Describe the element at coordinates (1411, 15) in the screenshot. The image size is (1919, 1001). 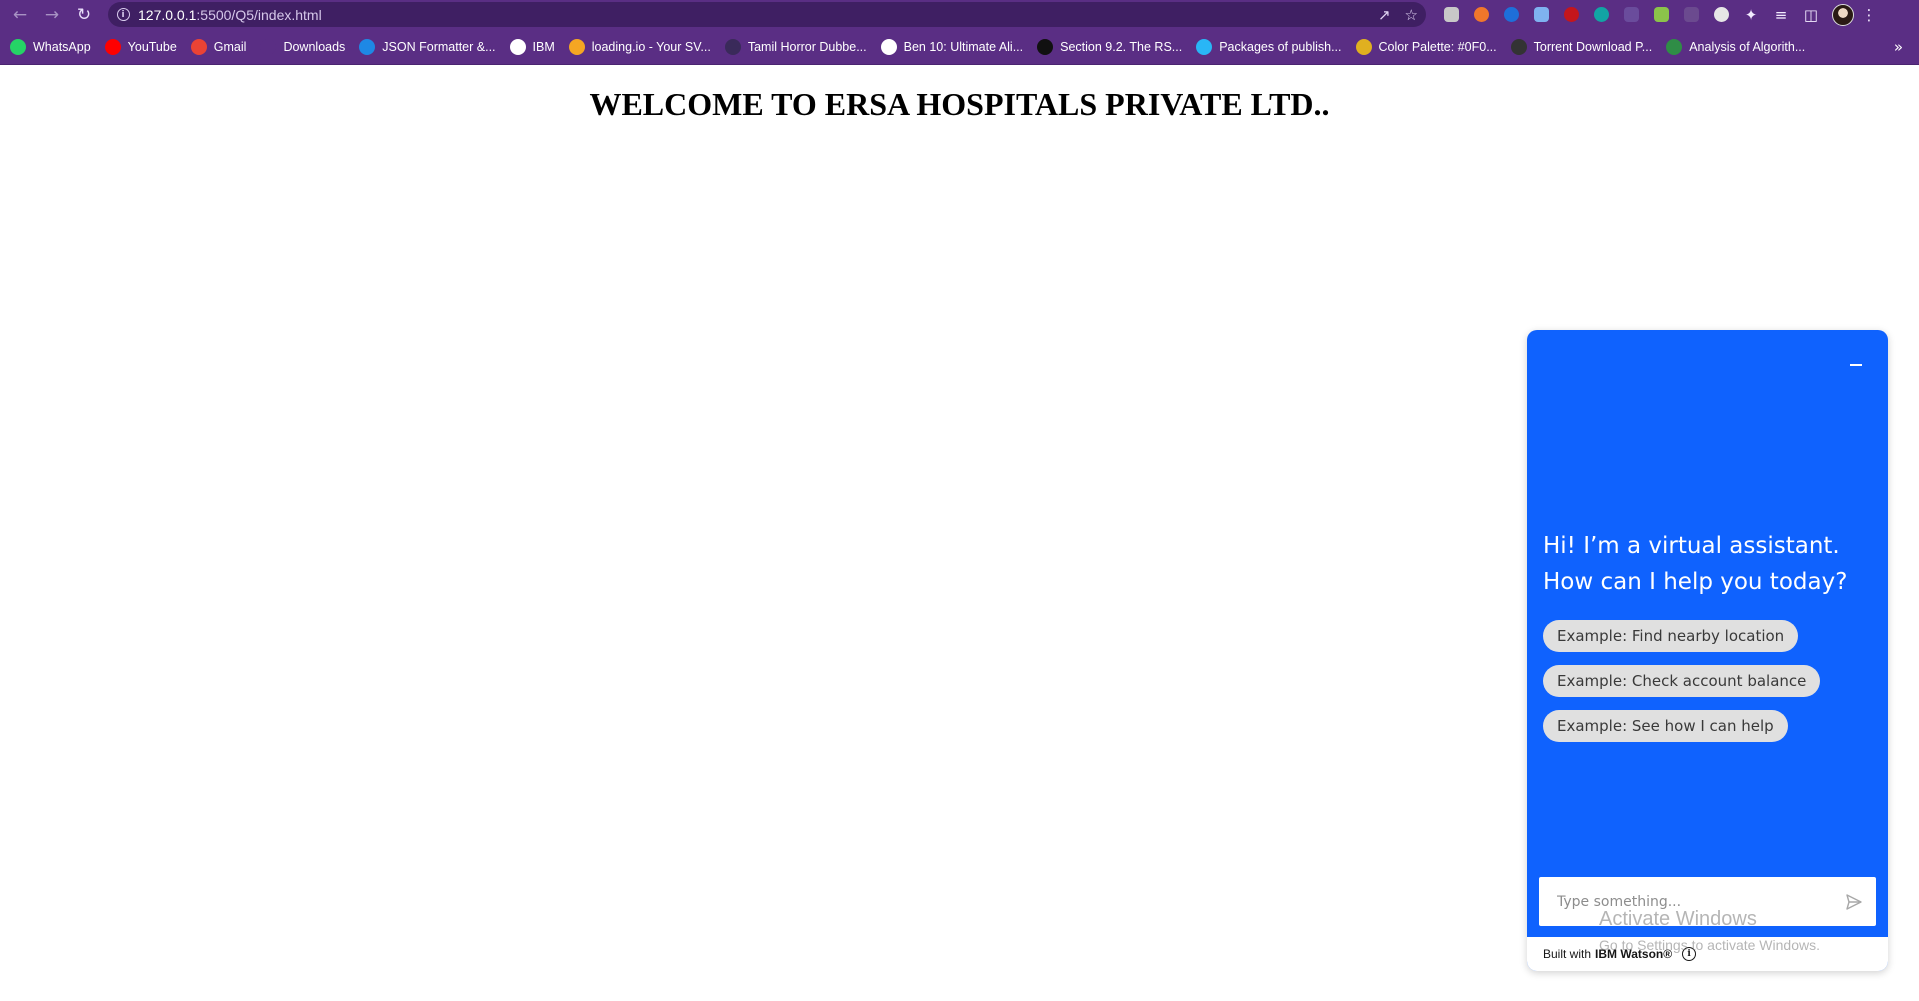
I see `bookmark-star-icon: ☆` at that location.